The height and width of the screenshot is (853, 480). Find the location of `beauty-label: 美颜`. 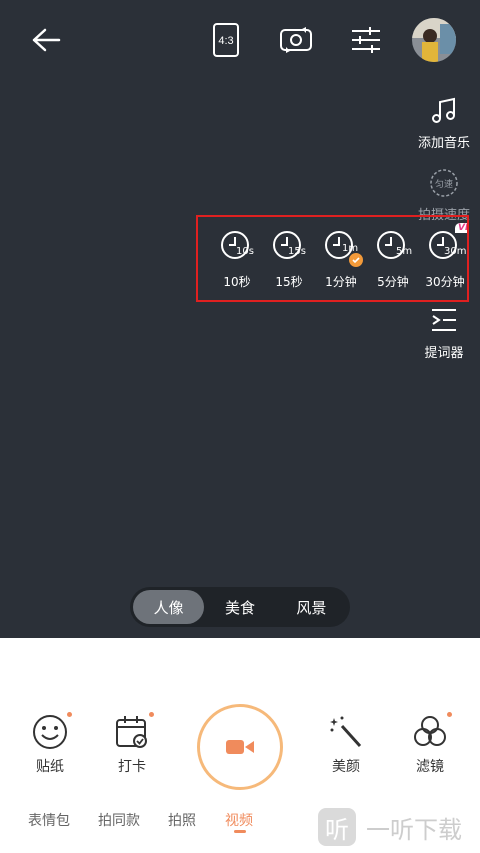

beauty-label: 美颜 is located at coordinates (346, 767).